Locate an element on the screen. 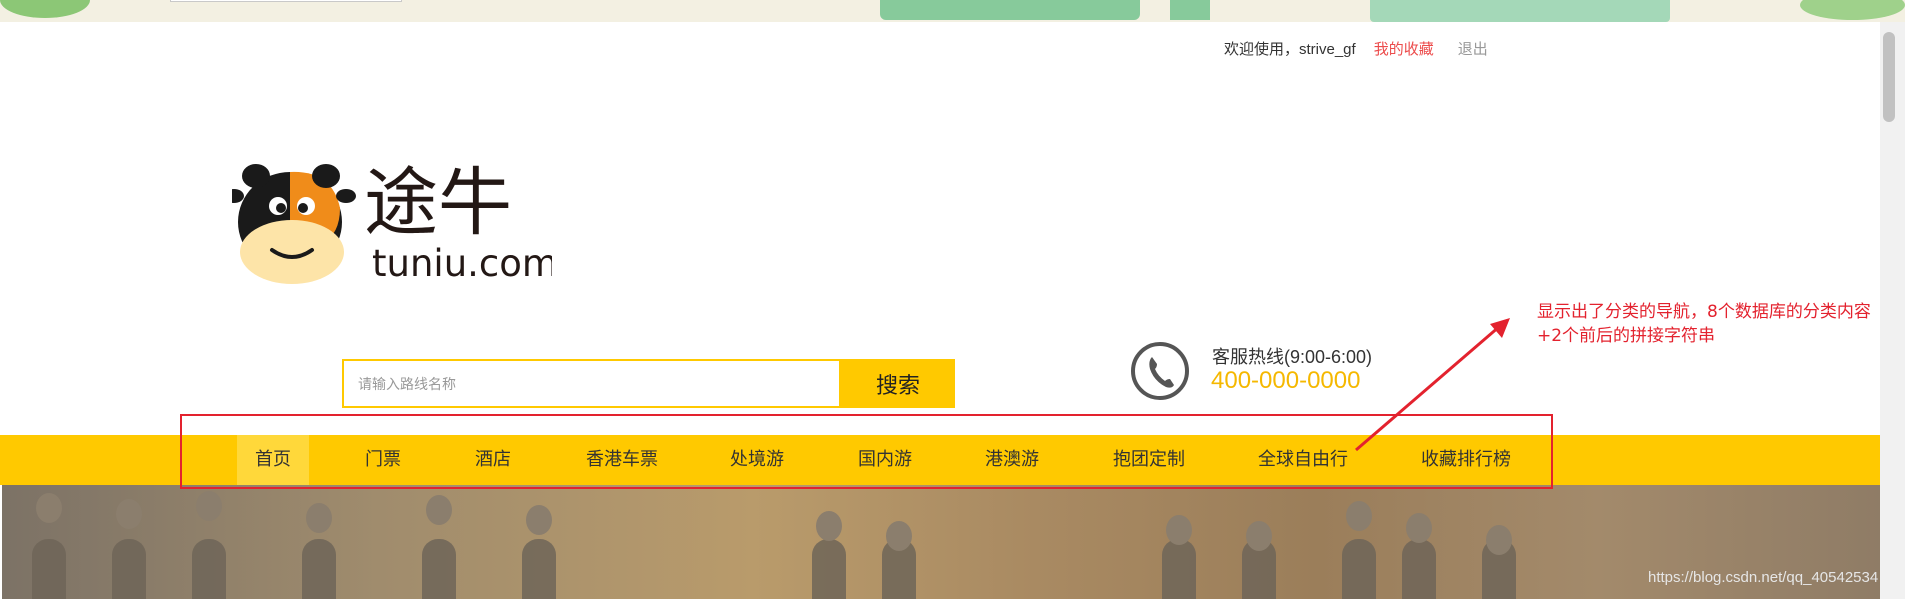 This screenshot has width=1905, height=599. welcome-text: 欢迎使用，strive_gf is located at coordinates (1290, 49).